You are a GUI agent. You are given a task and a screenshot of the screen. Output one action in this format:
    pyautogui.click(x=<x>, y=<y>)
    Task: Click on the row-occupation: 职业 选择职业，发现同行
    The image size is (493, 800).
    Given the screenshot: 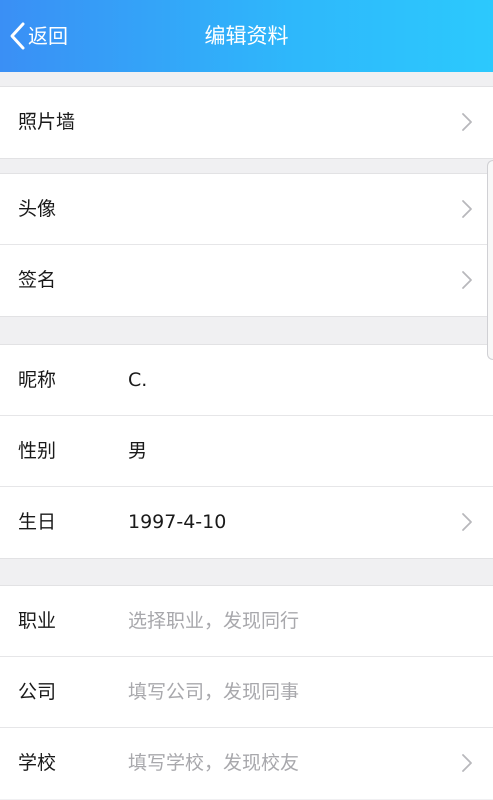 What is the action you would take?
    pyautogui.click(x=246, y=621)
    